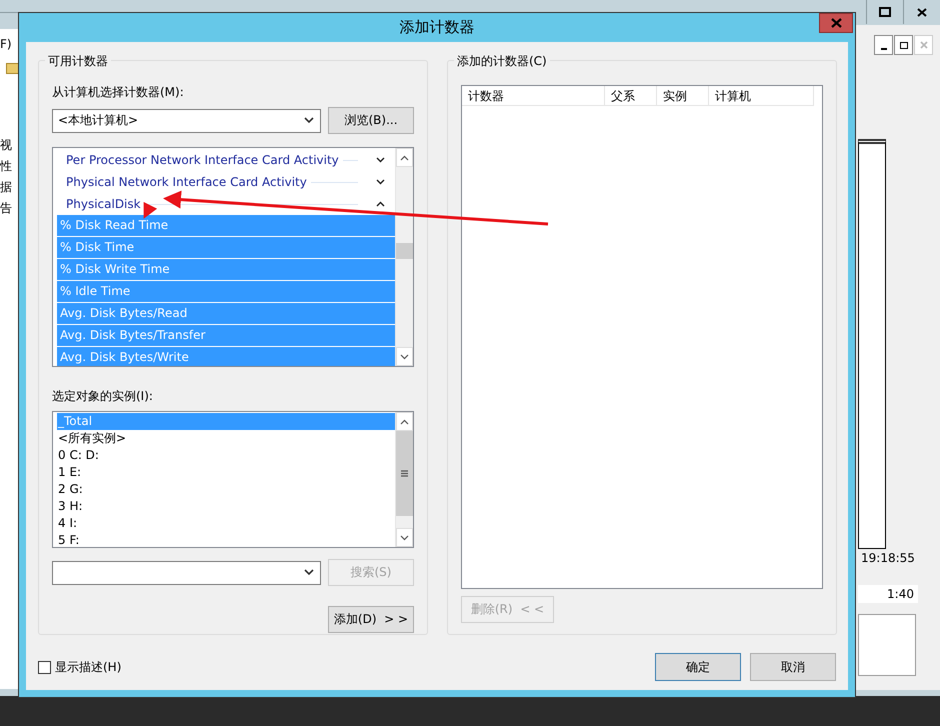 This screenshot has height=726, width=940. Describe the element at coordinates (698, 667) in the screenshot. I see `ok-button: 确定` at that location.